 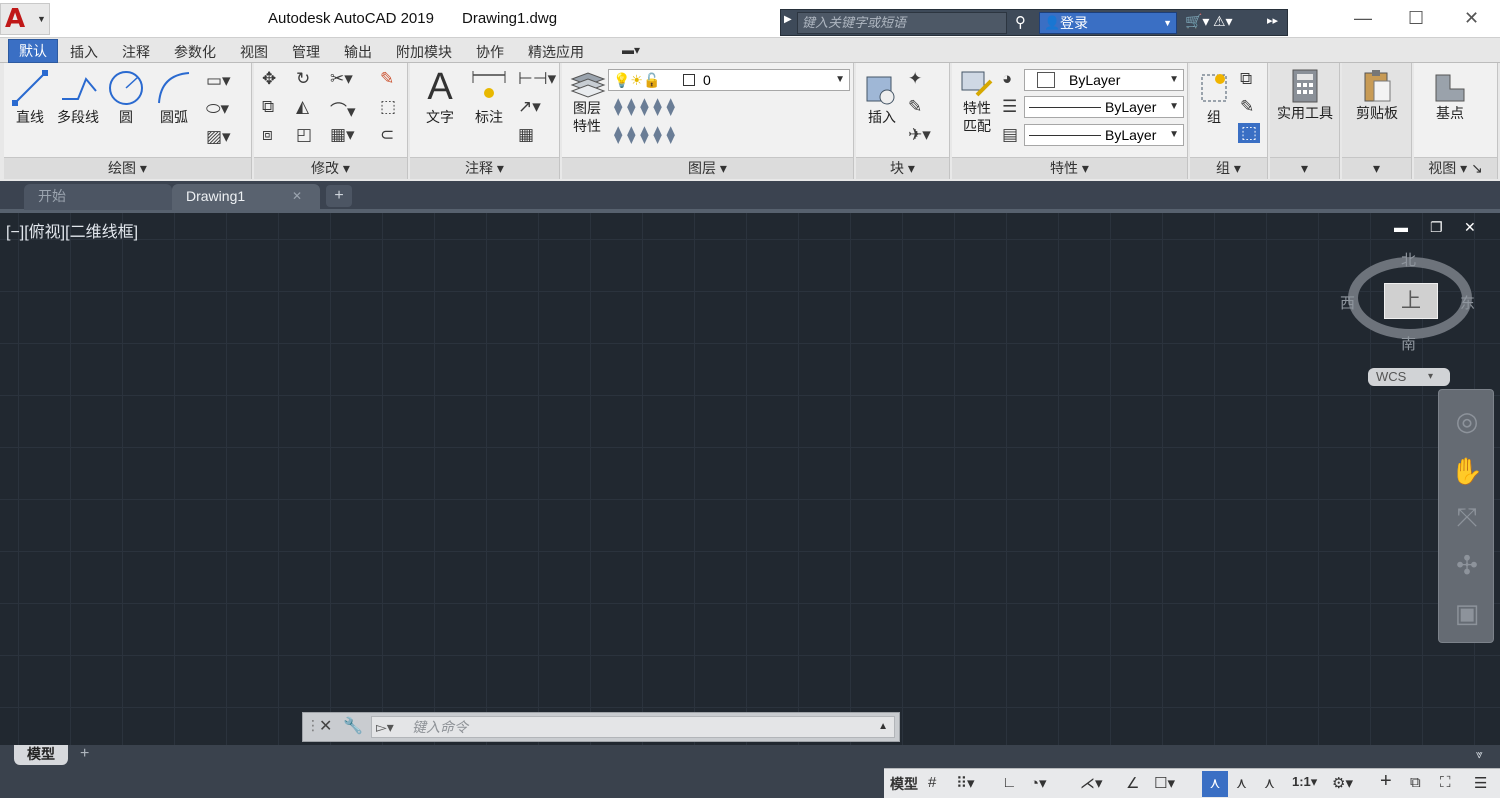 I want to click on close-command-line-icon: ✕, so click(x=325, y=726).